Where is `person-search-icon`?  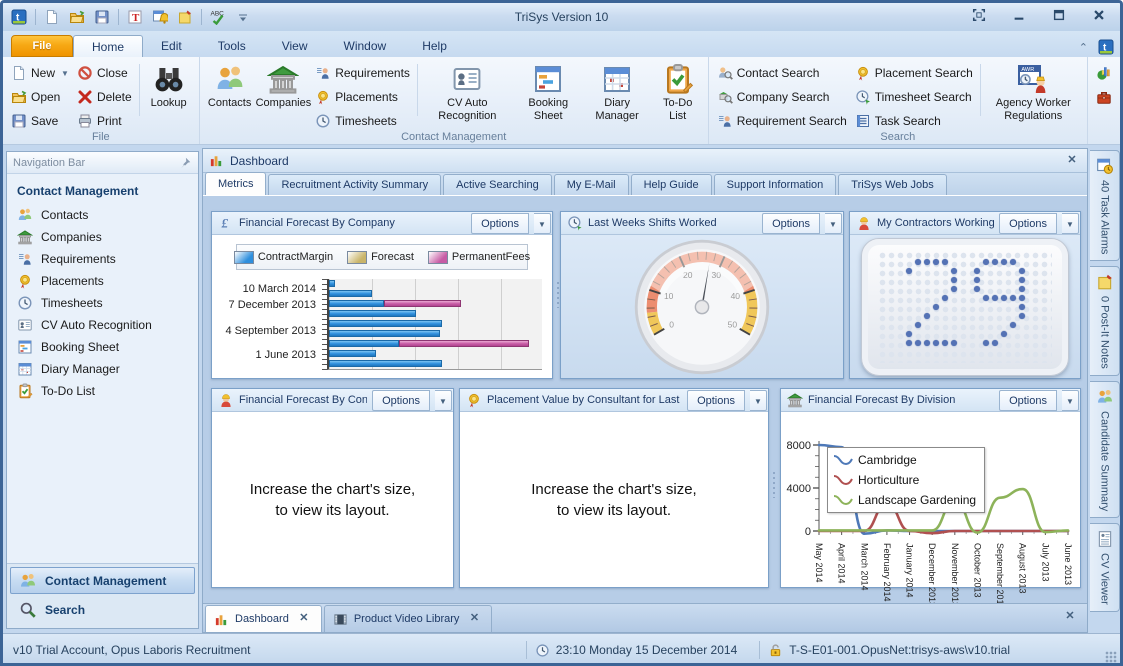 person-search-icon is located at coordinates (725, 73).